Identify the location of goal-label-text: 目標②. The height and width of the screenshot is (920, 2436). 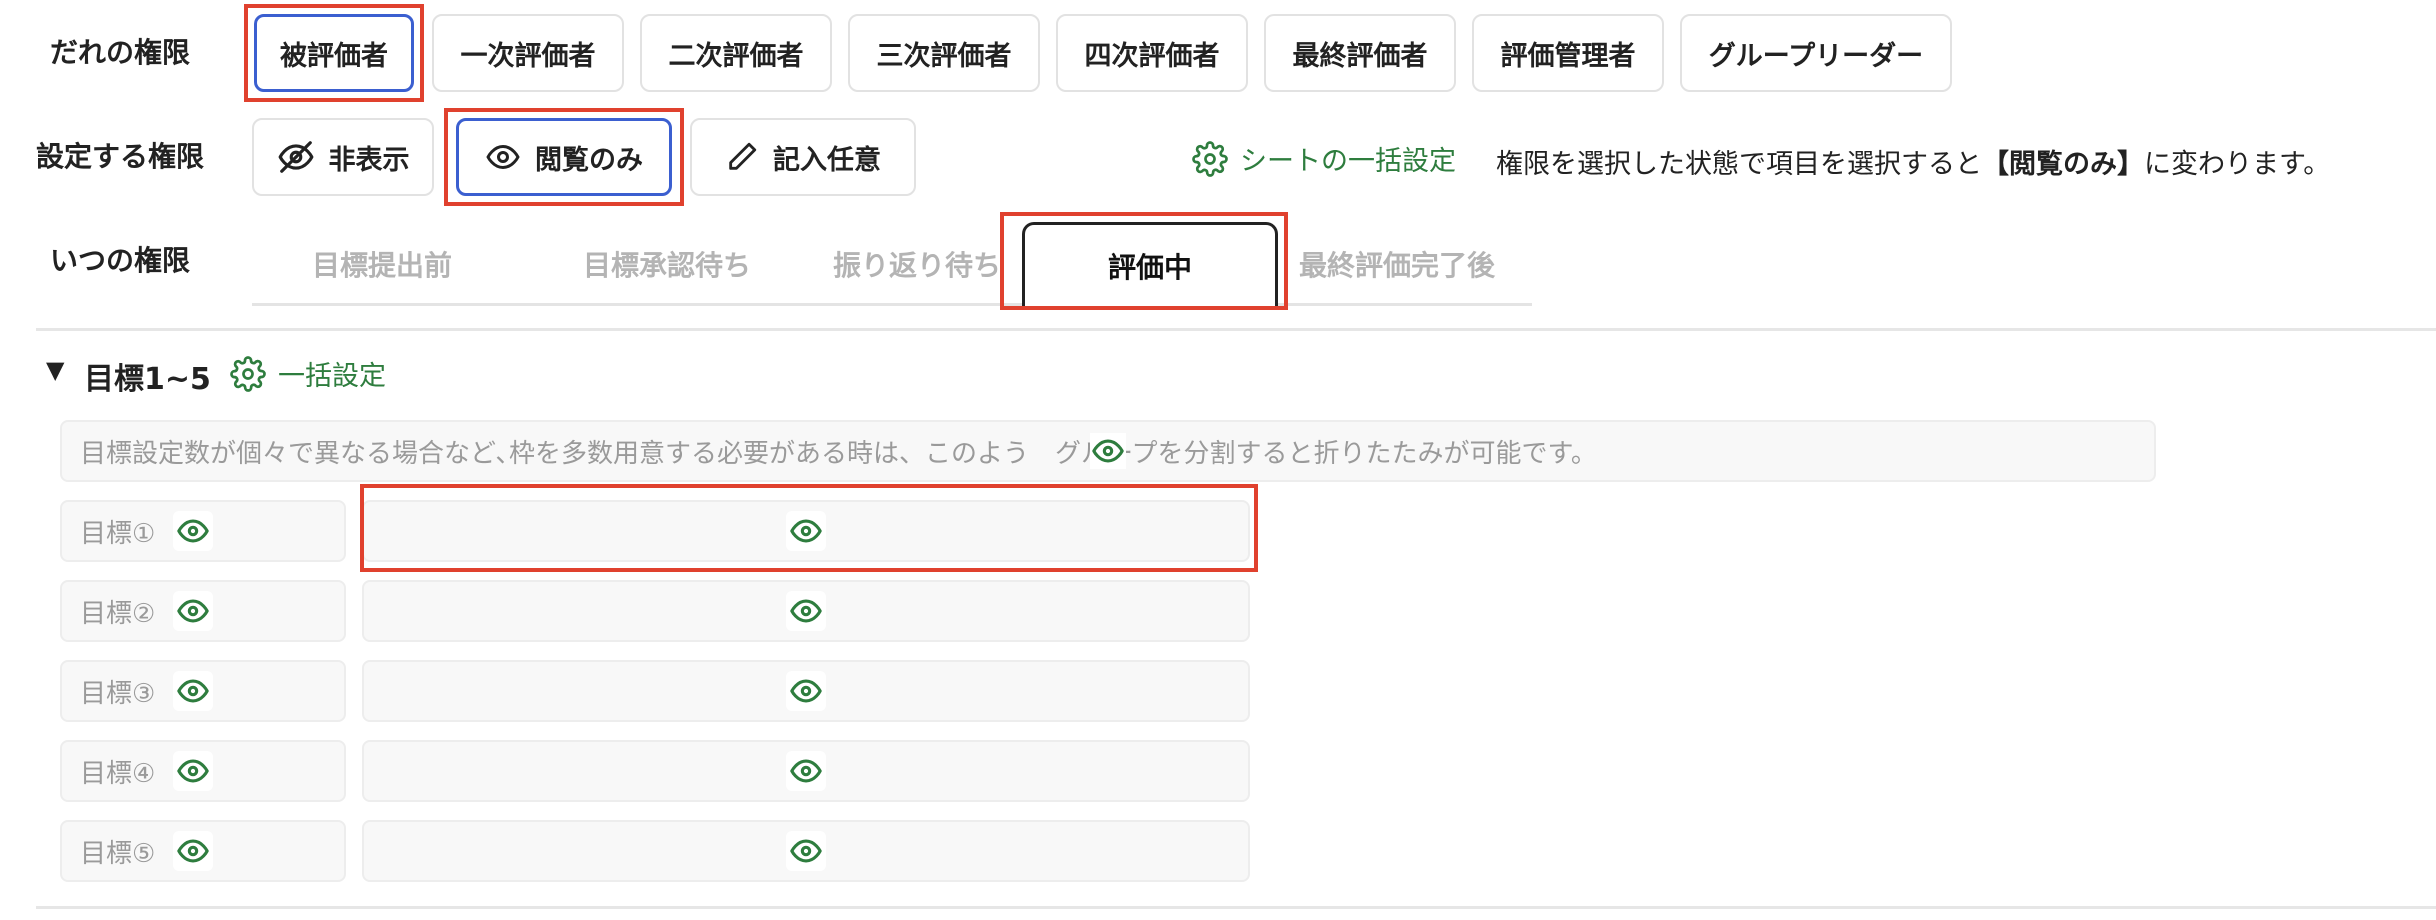
(118, 613).